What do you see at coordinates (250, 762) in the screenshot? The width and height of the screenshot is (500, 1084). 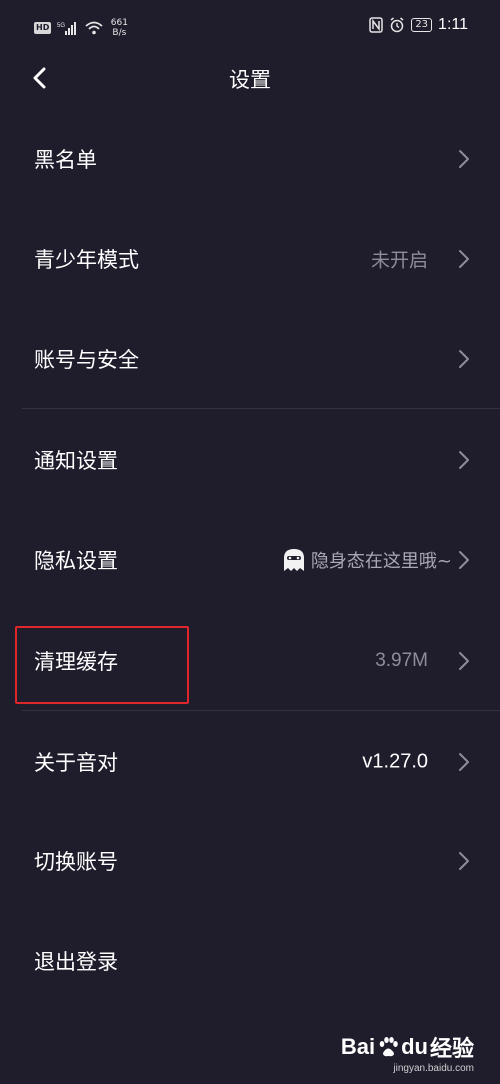 I see `settings-item-about: 关于音对 v1.27.0` at bounding box center [250, 762].